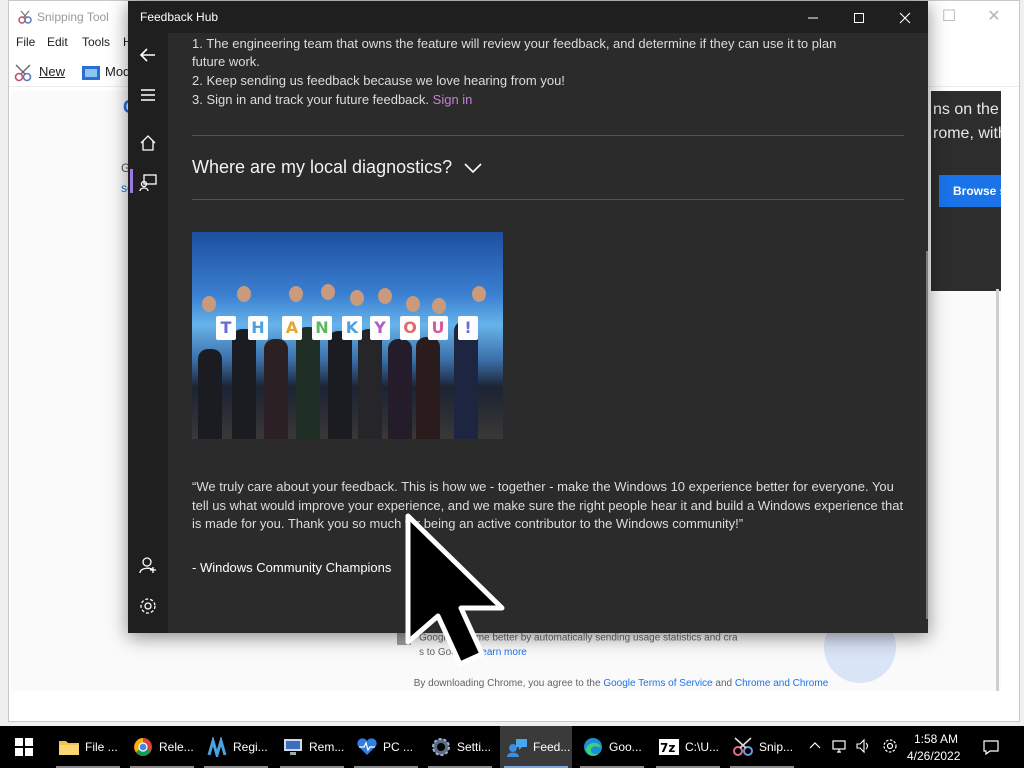 The image size is (1024, 768). I want to click on network-icon, so click(839, 747).